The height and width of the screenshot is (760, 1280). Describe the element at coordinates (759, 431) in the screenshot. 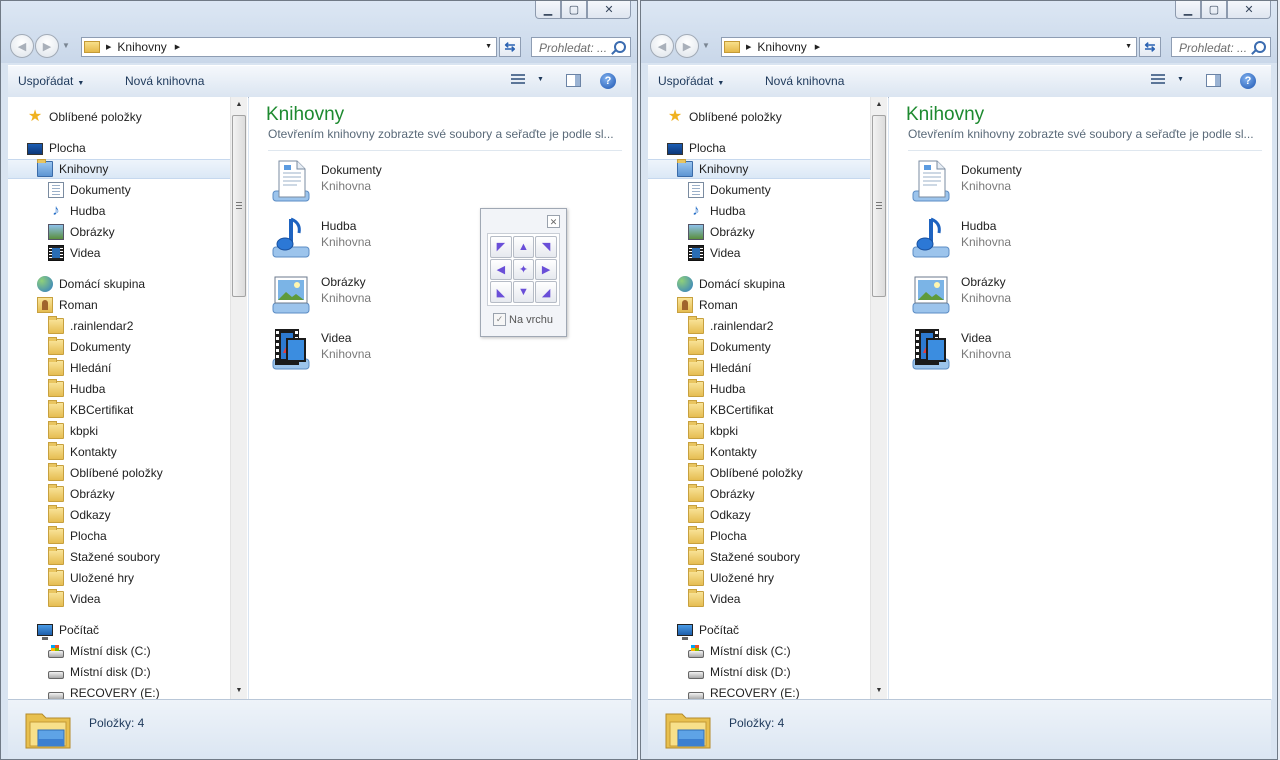

I see `nav-item: kbpki` at that location.